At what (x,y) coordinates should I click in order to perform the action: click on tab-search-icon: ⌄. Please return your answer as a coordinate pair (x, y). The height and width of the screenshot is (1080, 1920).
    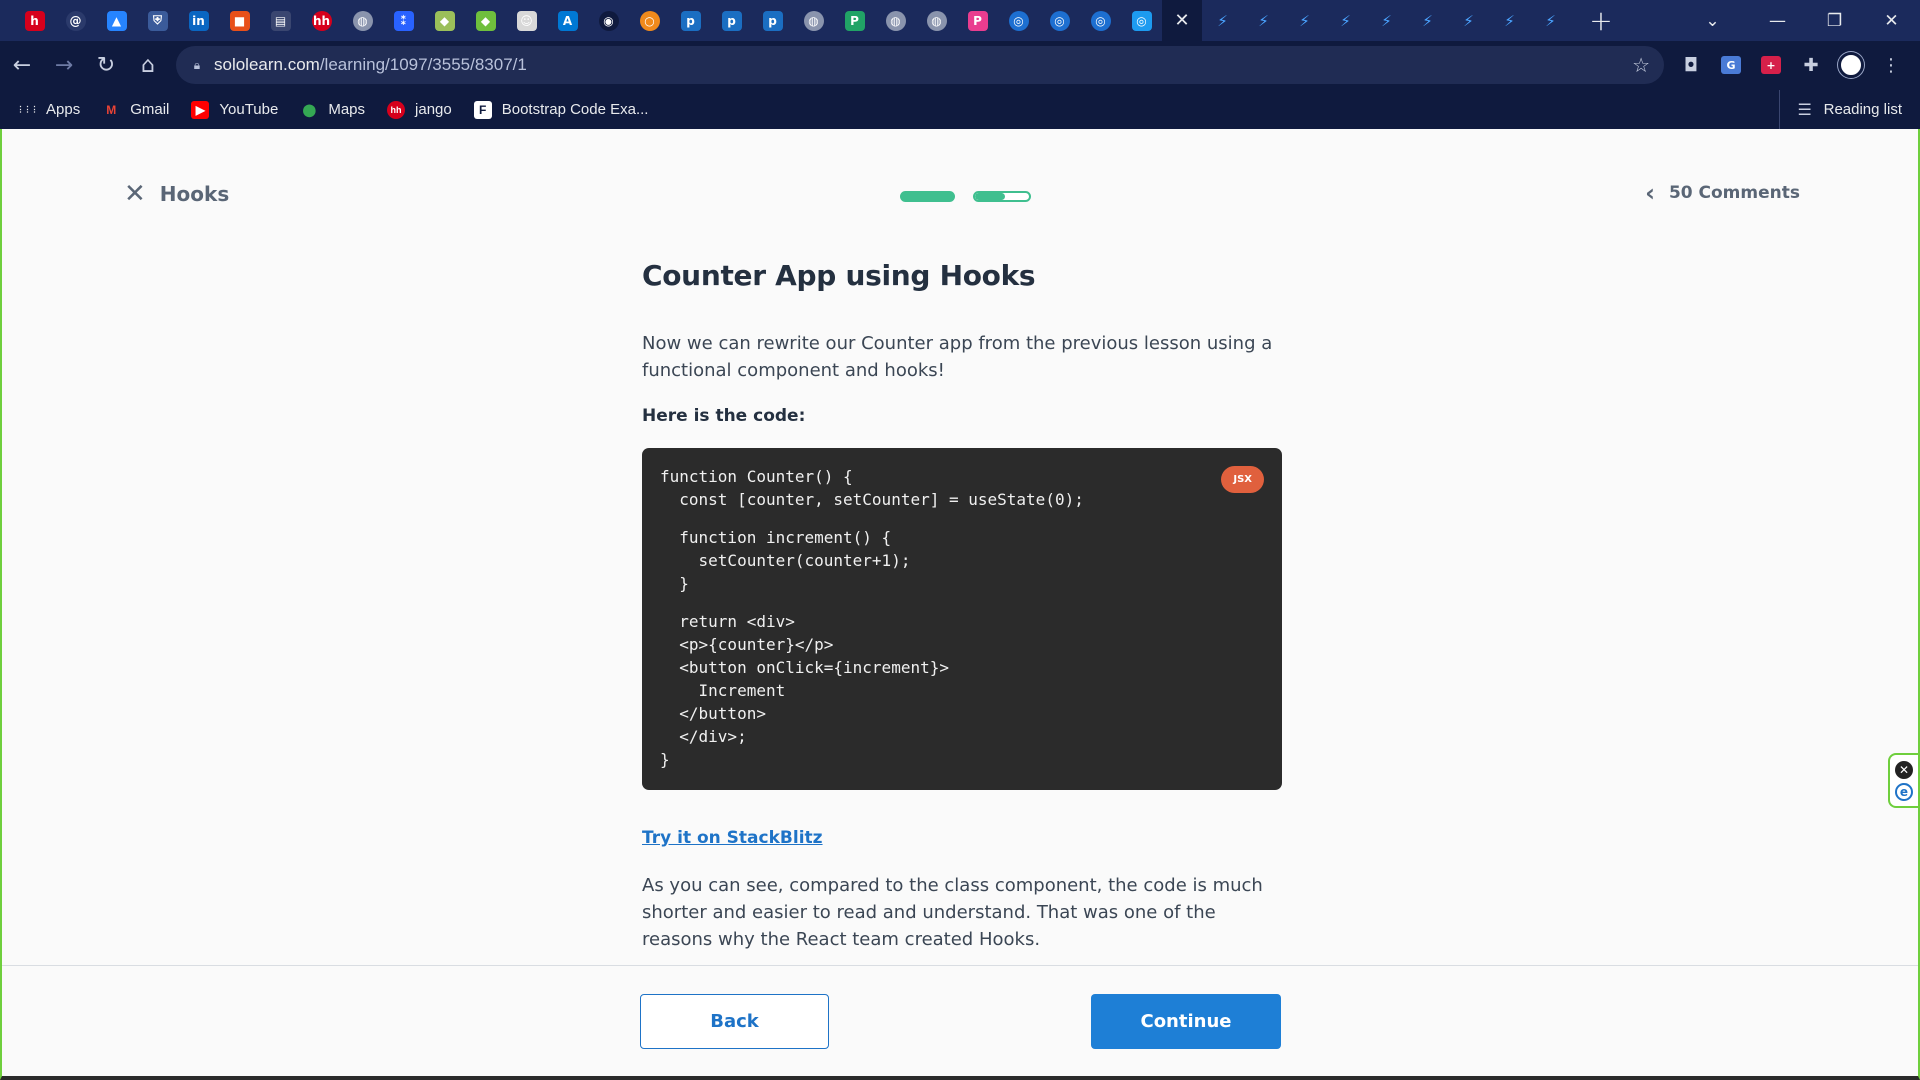
    Looking at the image, I should click on (1712, 20).